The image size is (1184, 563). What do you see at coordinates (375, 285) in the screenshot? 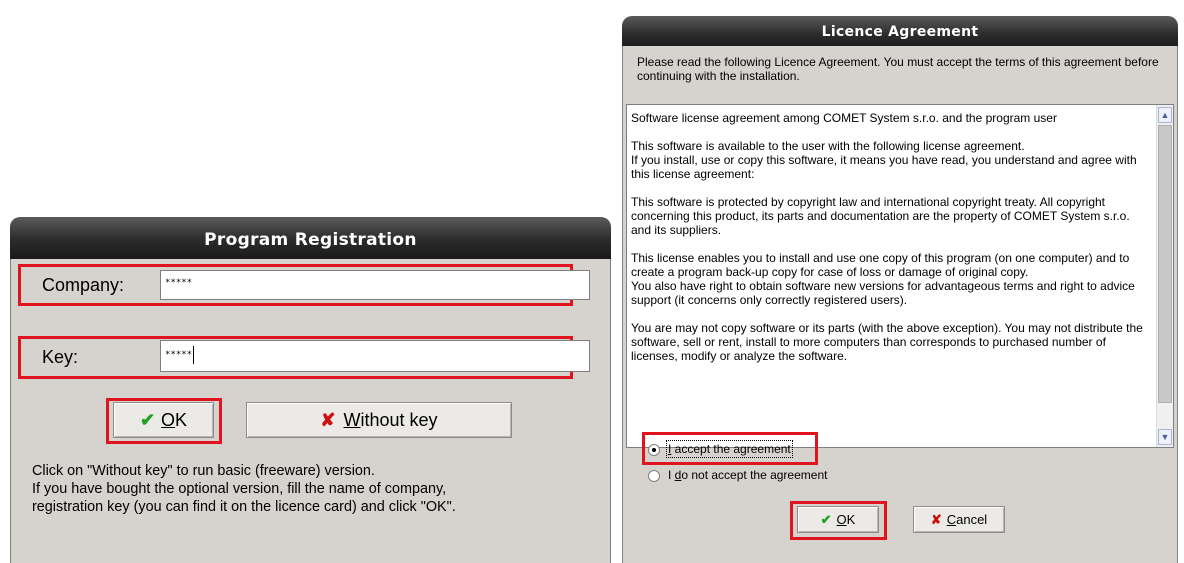
I see `company-input: *****` at bounding box center [375, 285].